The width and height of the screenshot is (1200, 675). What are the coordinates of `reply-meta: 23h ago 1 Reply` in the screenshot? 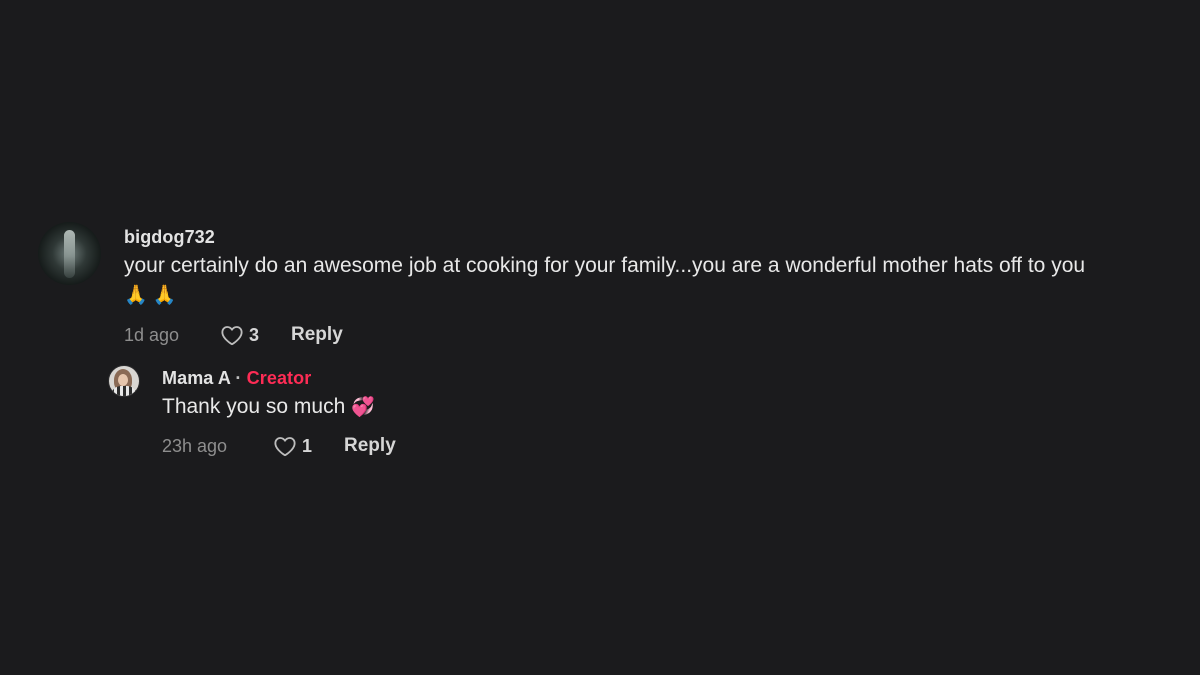 It's located at (675, 446).